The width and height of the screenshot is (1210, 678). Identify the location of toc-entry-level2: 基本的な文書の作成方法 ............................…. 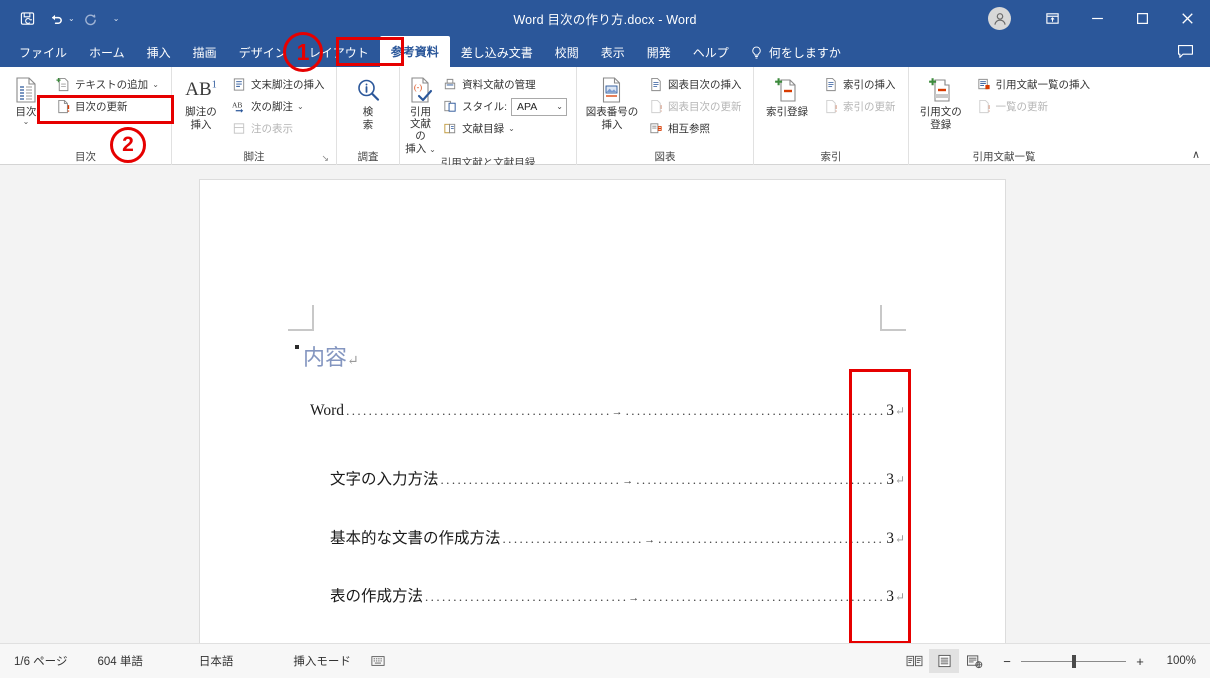
(617, 537).